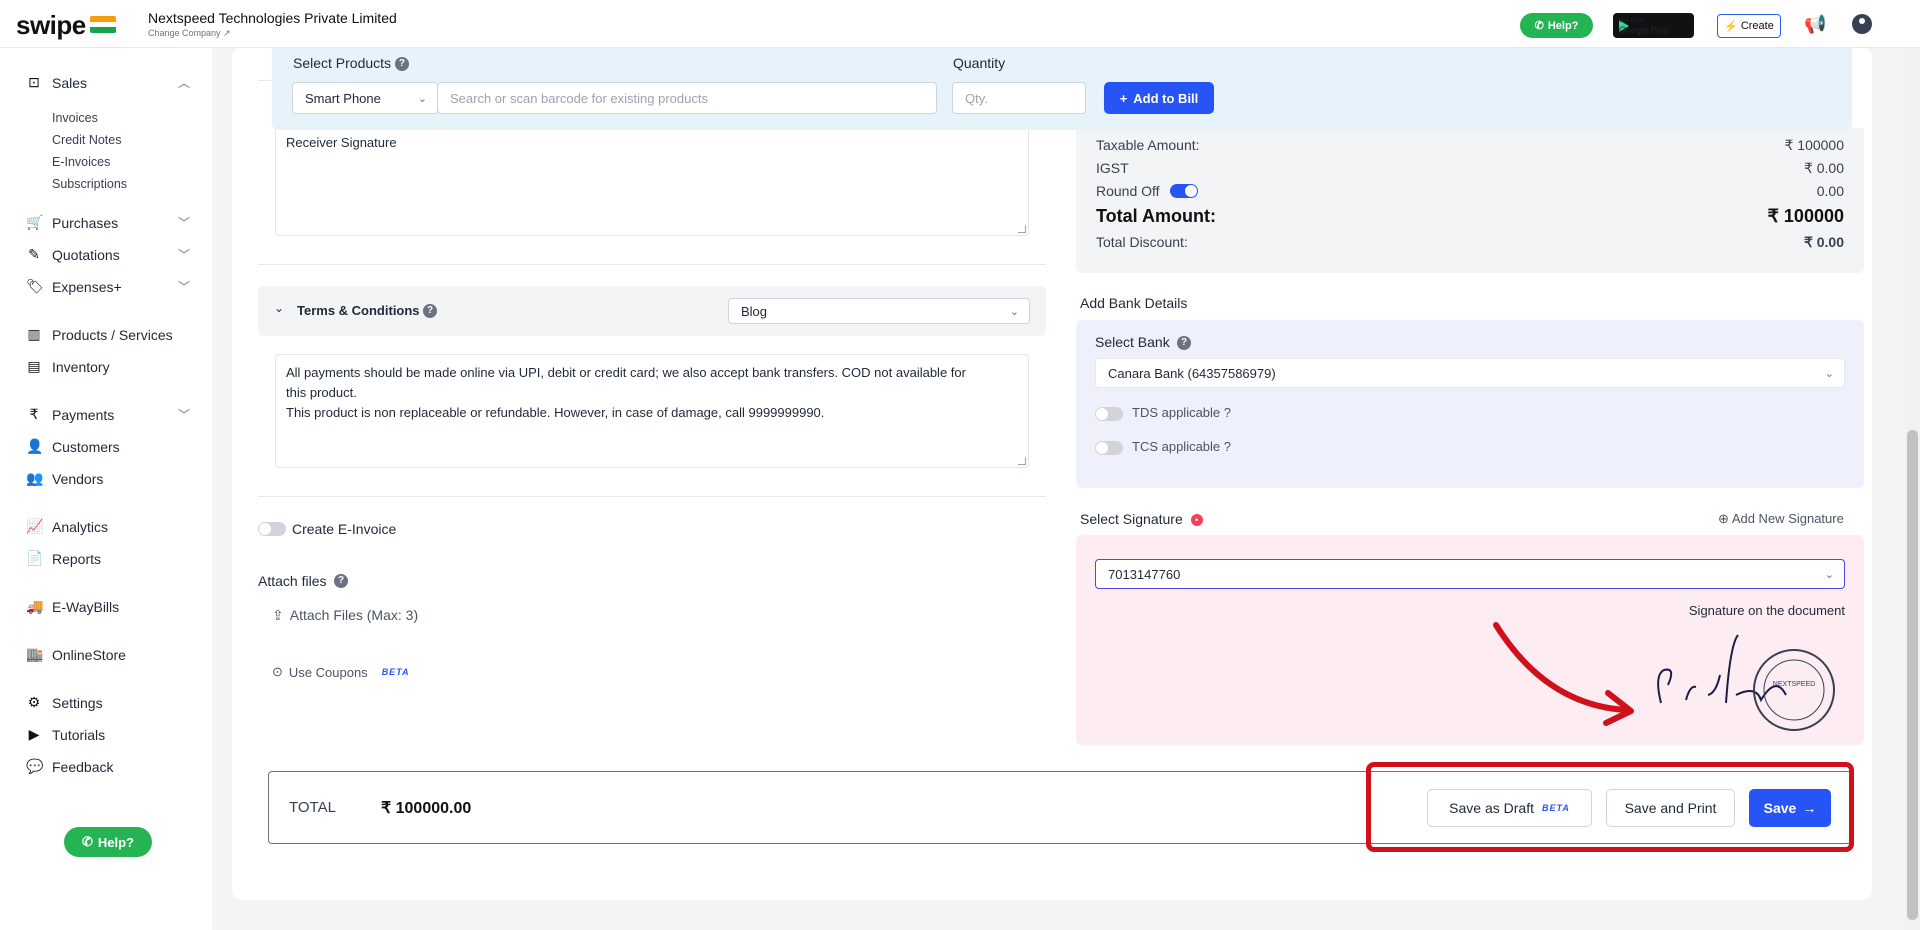 This screenshot has height=930, width=1920. I want to click on bank-select: Canara Bank (64357586979) ⌄, so click(1470, 373).